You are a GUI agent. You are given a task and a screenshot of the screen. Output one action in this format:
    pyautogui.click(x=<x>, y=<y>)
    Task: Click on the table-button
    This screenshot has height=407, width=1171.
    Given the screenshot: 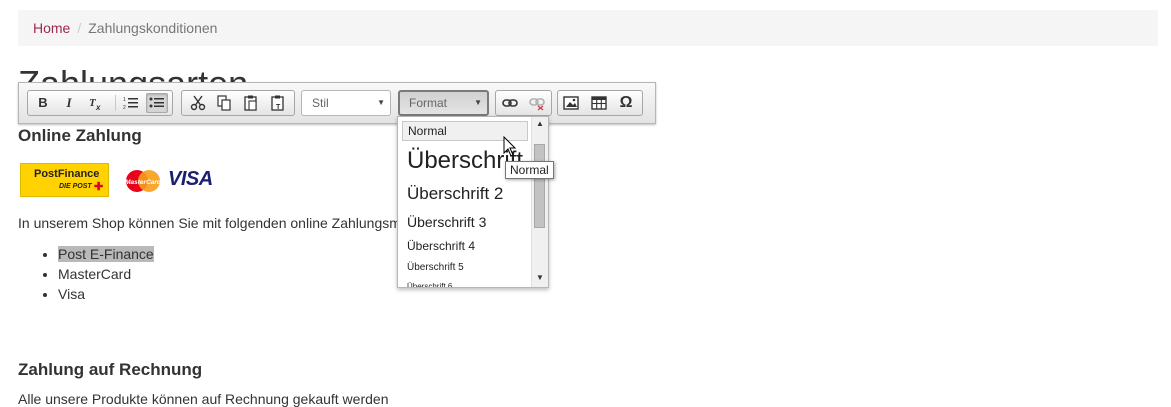 What is the action you would take?
    pyautogui.click(x=599, y=103)
    